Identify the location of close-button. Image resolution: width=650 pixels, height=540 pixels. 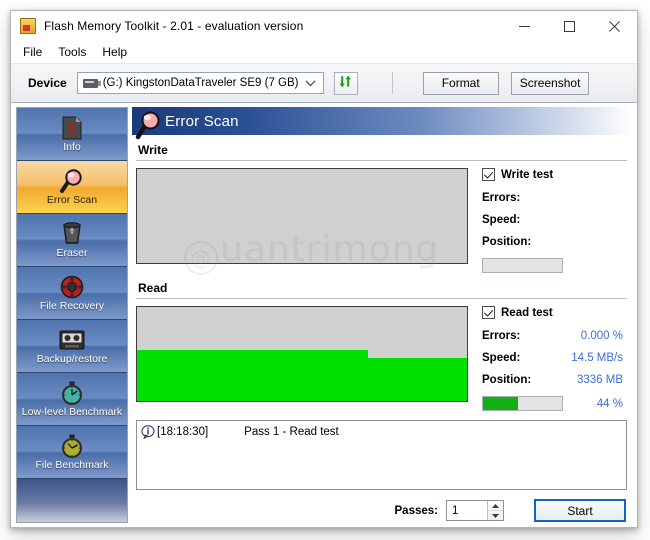
(614, 26).